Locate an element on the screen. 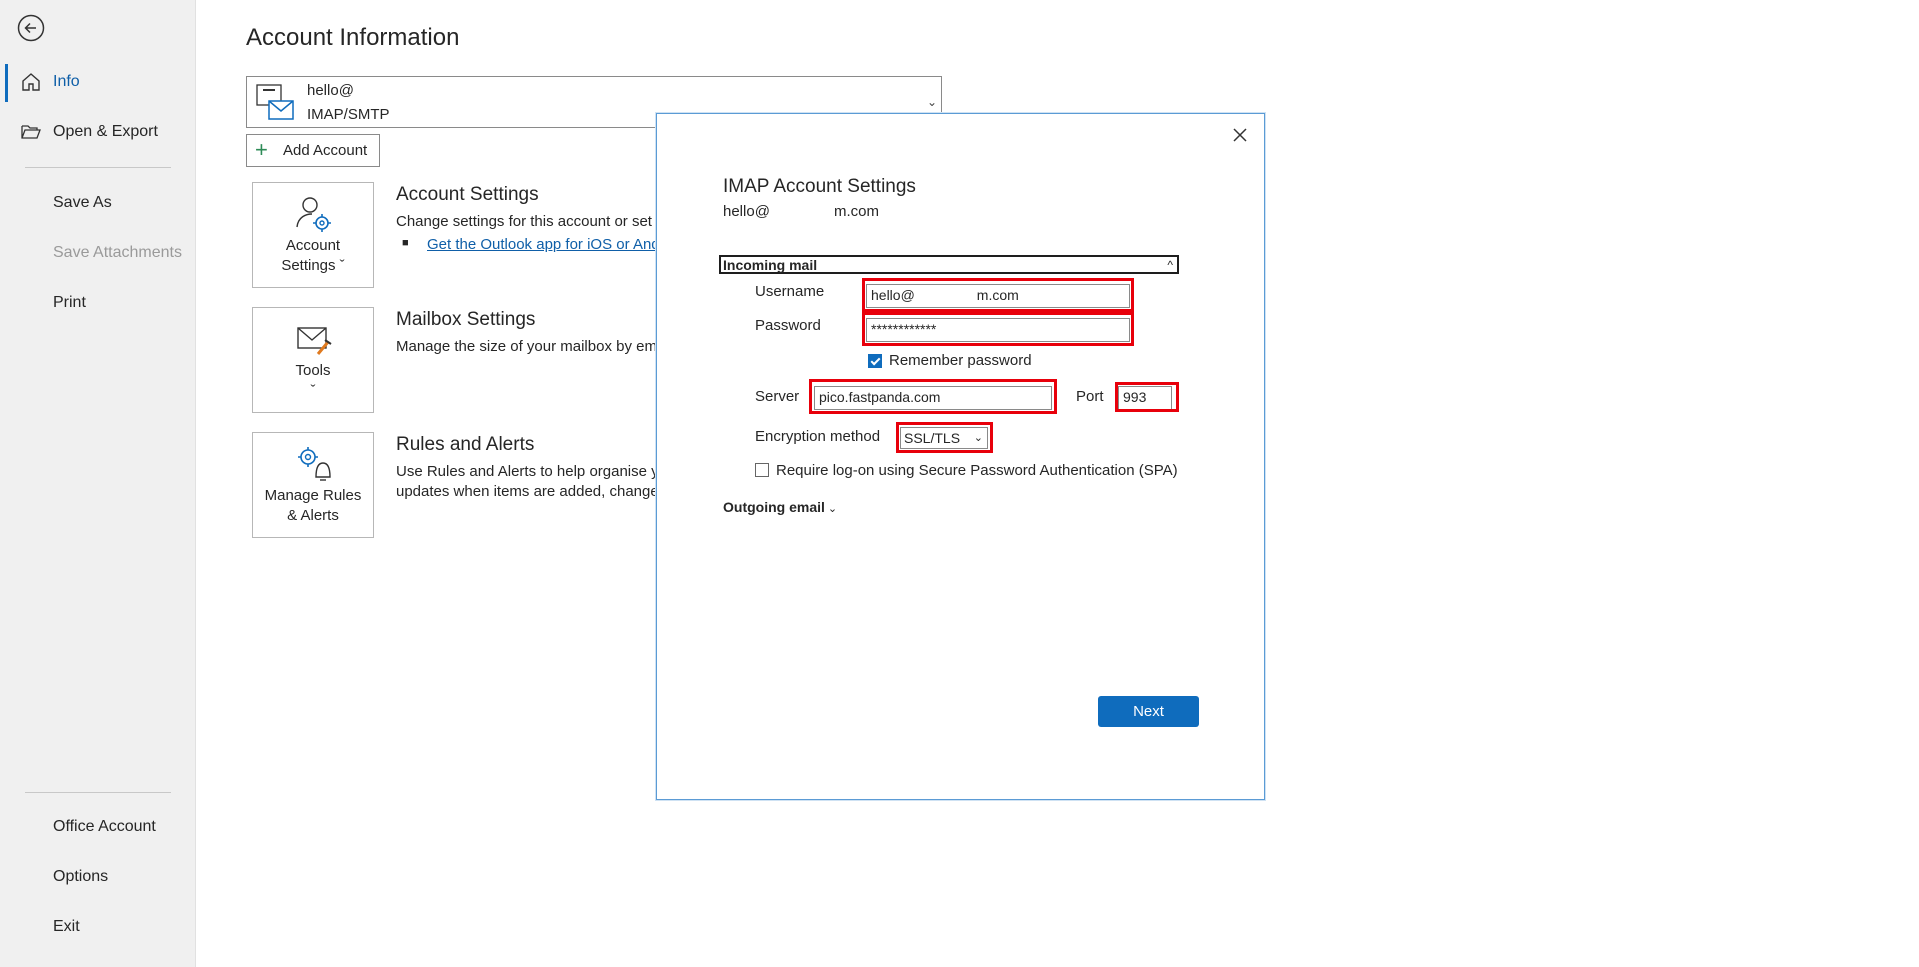 Image resolution: width=1919 pixels, height=967 pixels. section-header-label: Outgoing email is located at coordinates (774, 507).